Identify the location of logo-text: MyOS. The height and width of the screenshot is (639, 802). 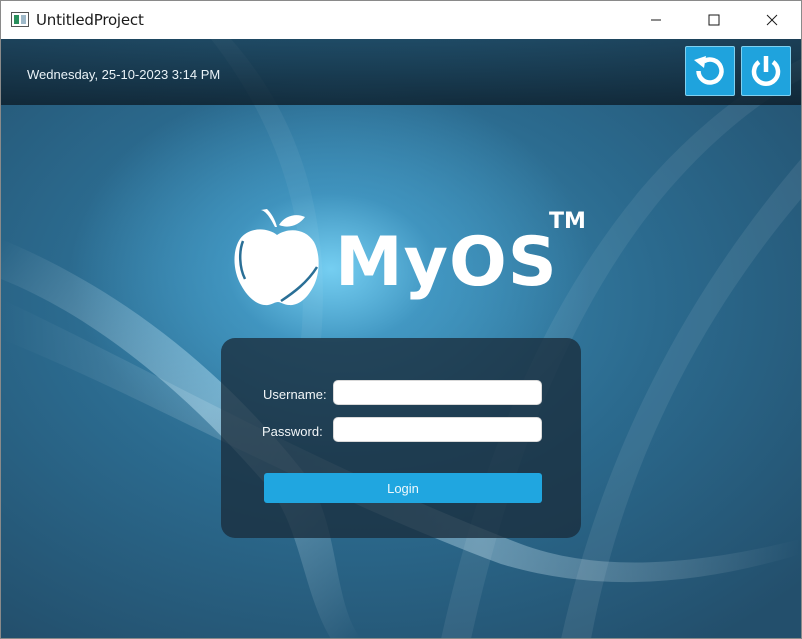
(446, 262).